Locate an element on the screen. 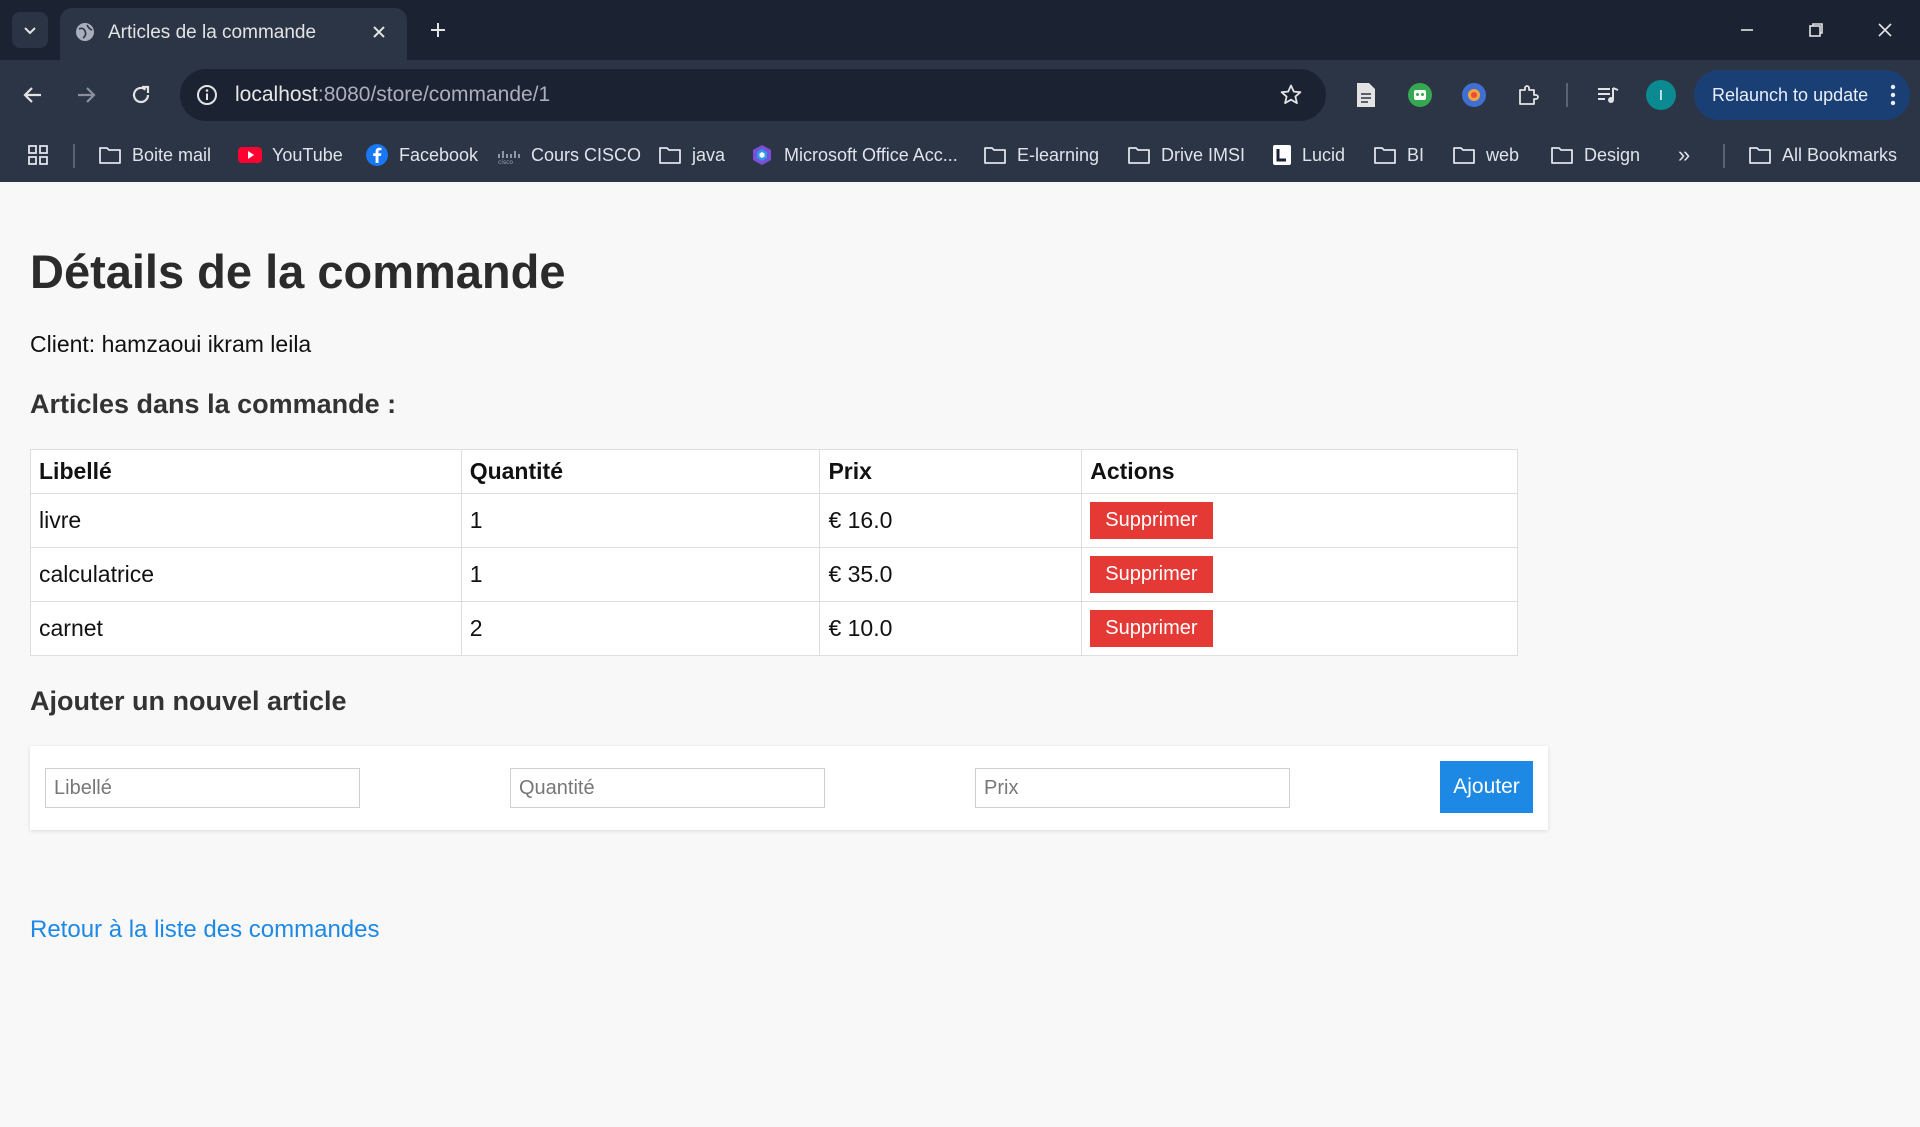 The width and height of the screenshot is (1920, 1127). close-window-icon is located at coordinates (1885, 30).